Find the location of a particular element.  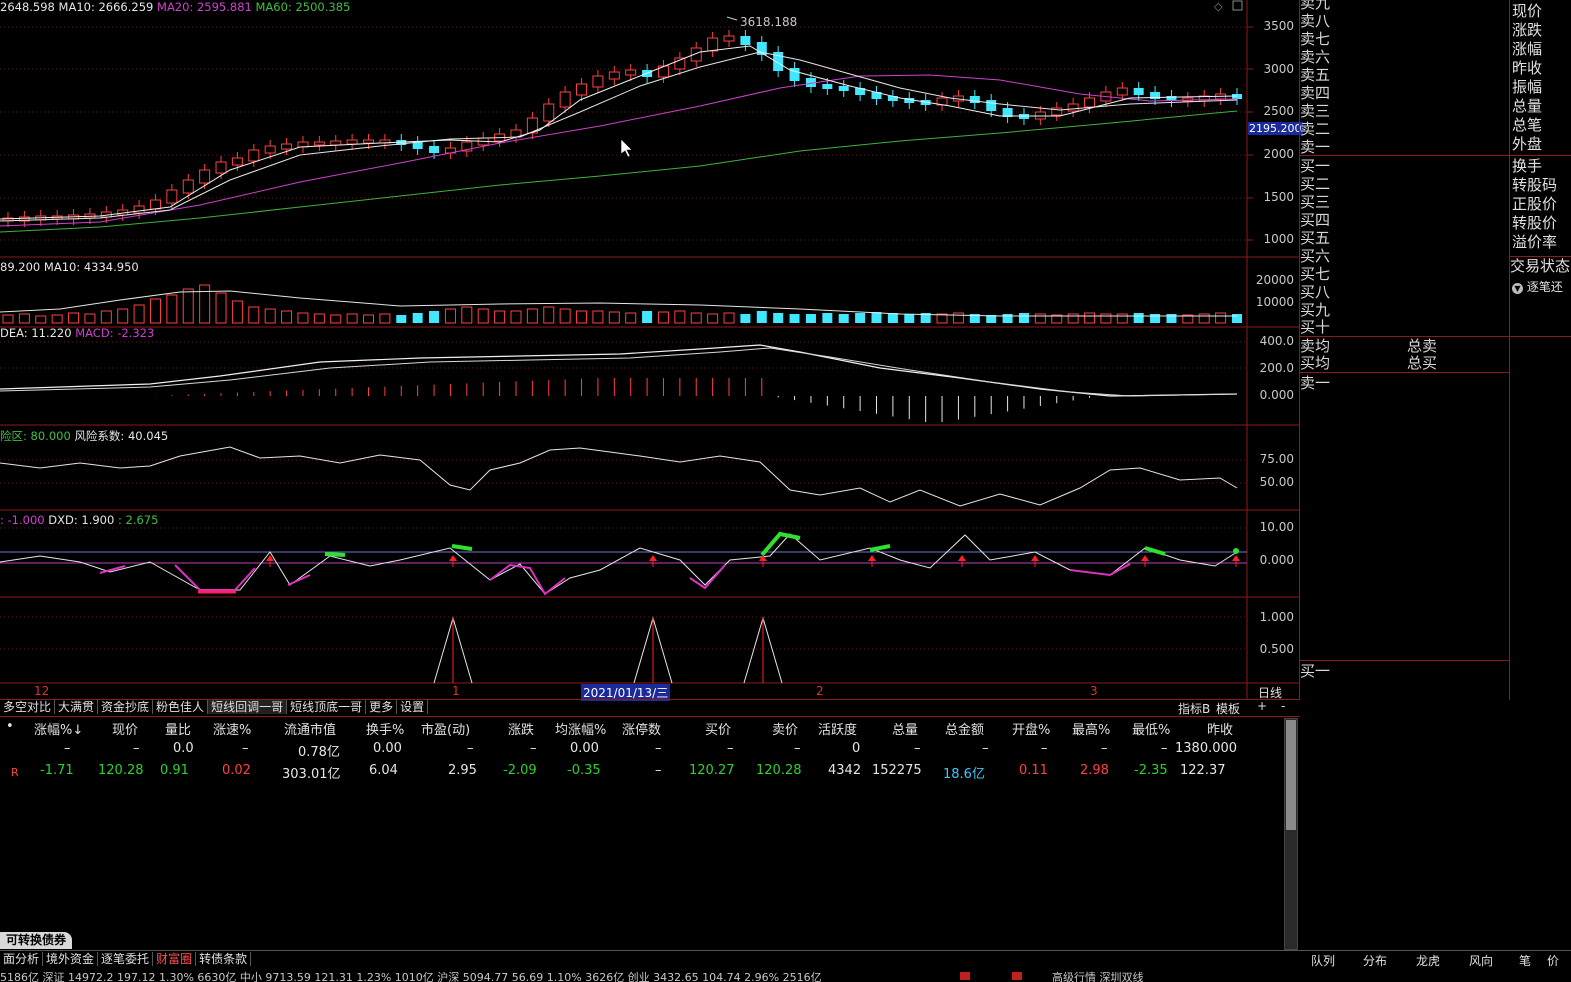

dxd-header: : -1.000 DXD: 1.900 : 2.675 is located at coordinates (79, 520).